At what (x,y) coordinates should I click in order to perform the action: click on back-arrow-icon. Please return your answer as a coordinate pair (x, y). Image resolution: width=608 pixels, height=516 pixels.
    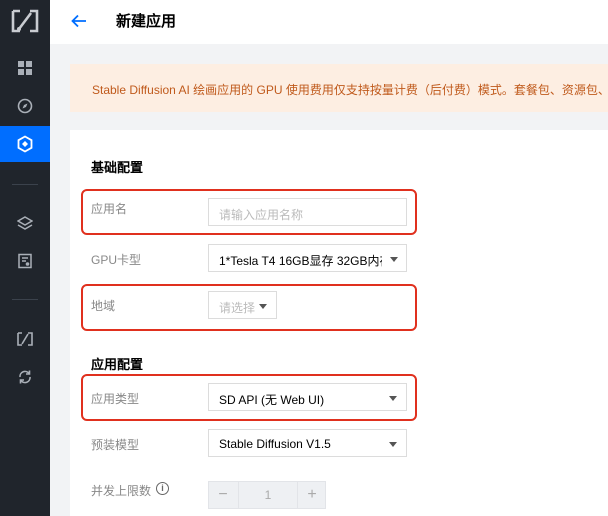
    Looking at the image, I should click on (78, 21).